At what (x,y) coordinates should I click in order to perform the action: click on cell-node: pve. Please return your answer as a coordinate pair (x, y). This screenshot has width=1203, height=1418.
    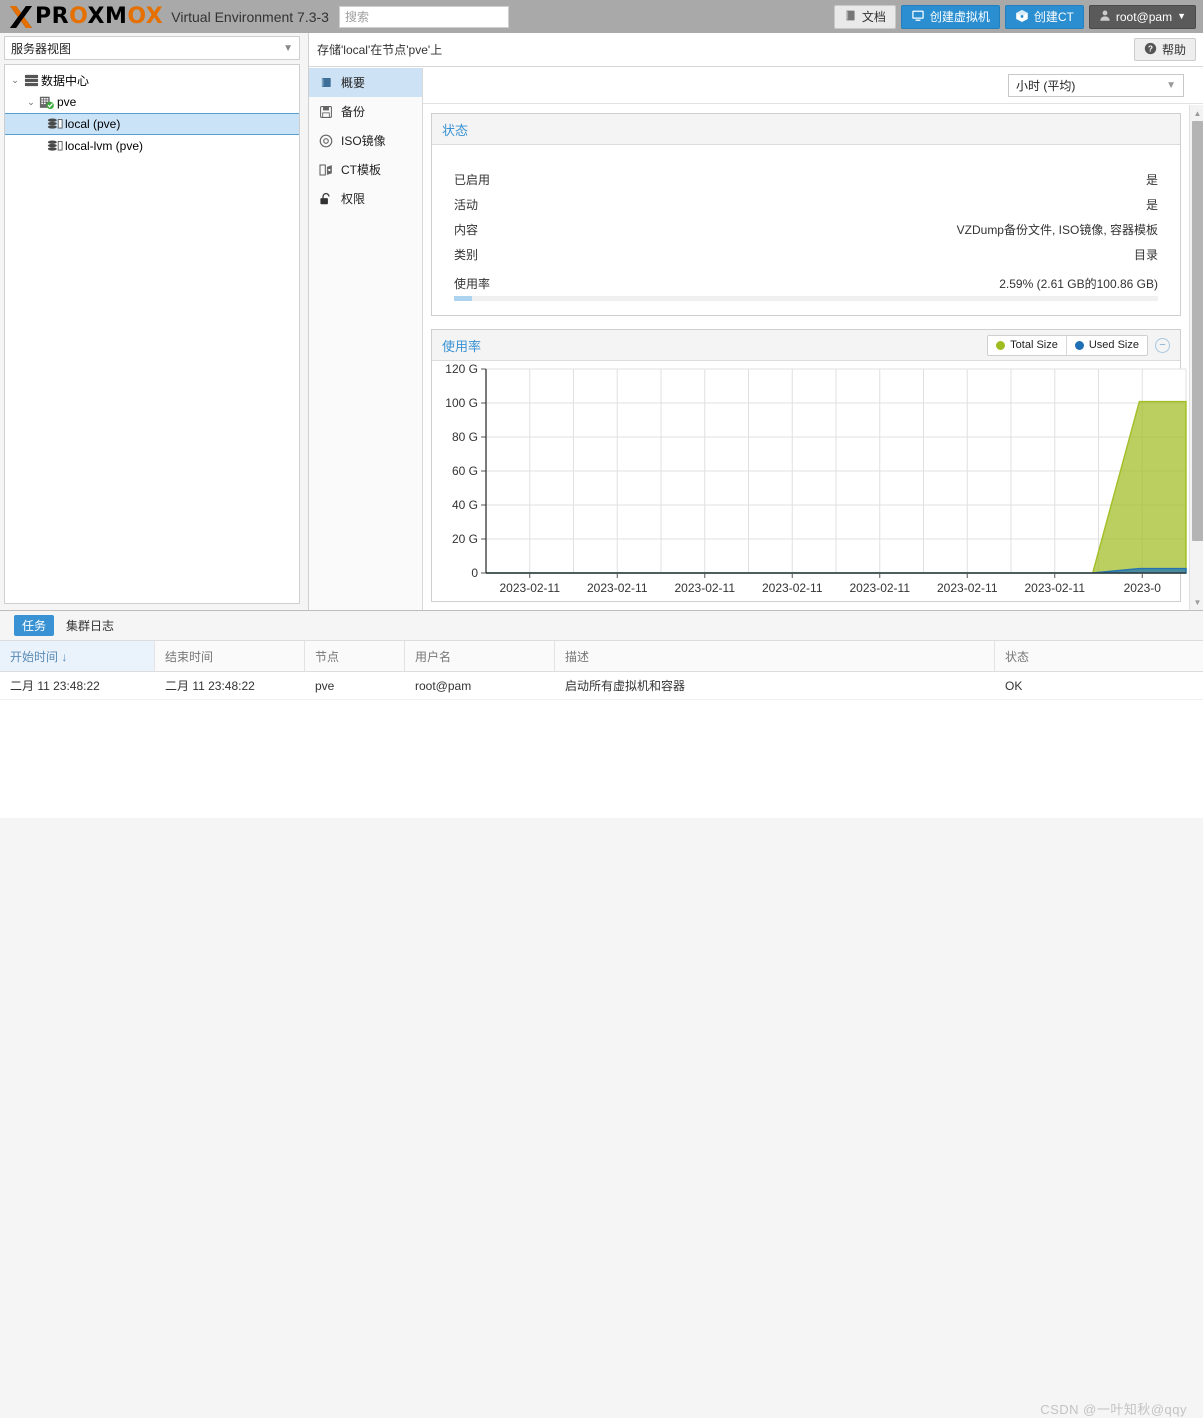
    Looking at the image, I should click on (325, 685).